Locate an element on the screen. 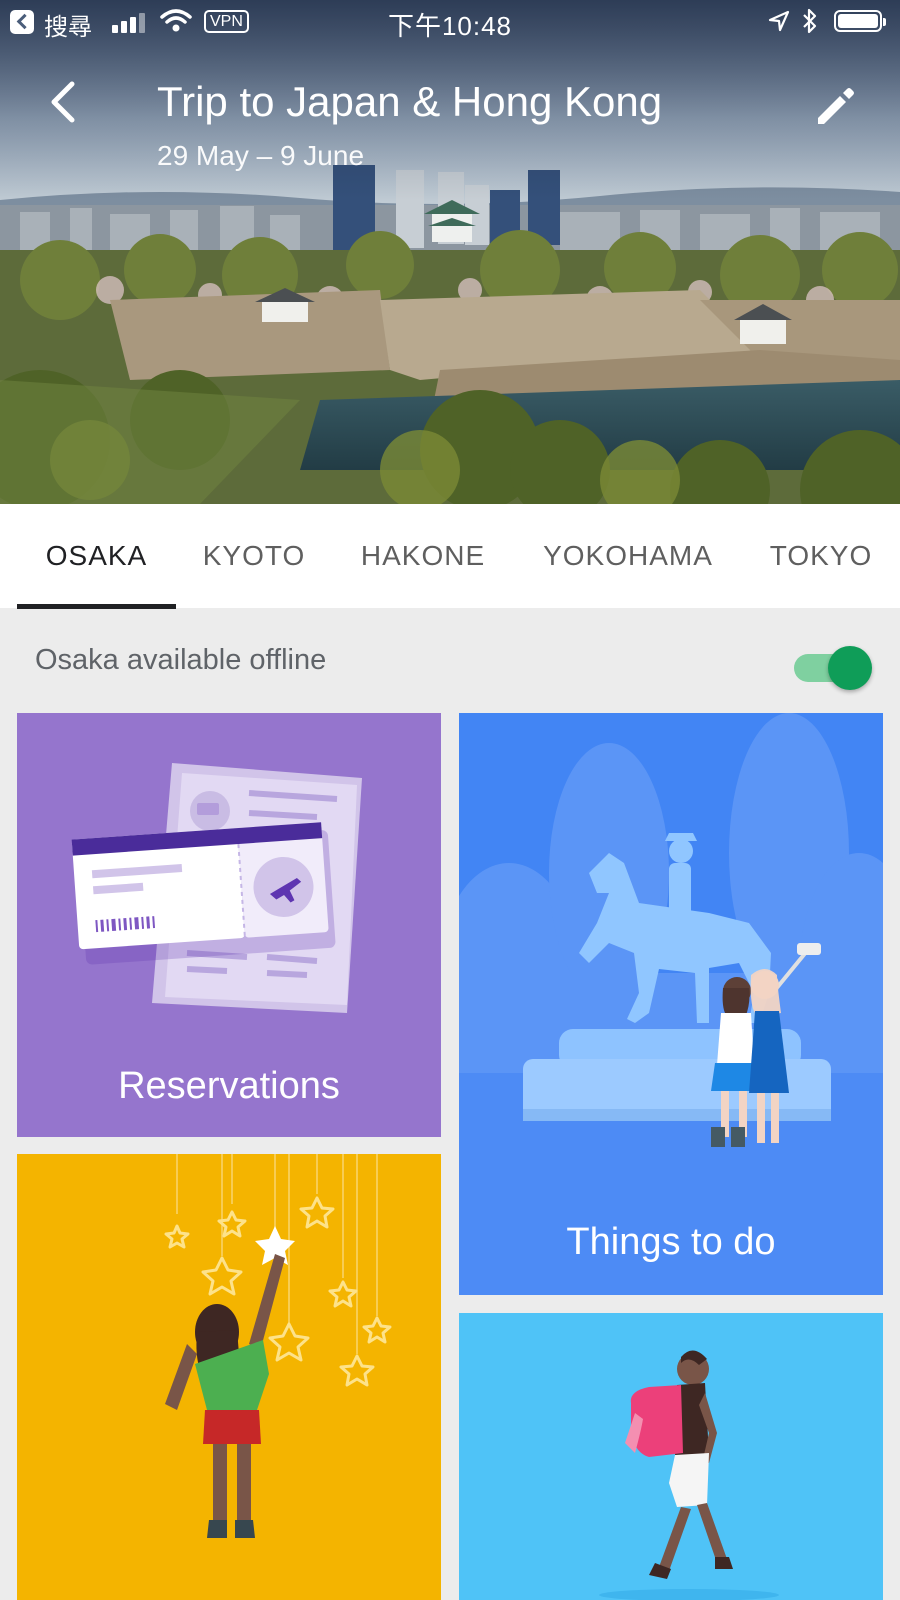  trip-title: Trip to Japan & Hong Kong is located at coordinates (410, 101).